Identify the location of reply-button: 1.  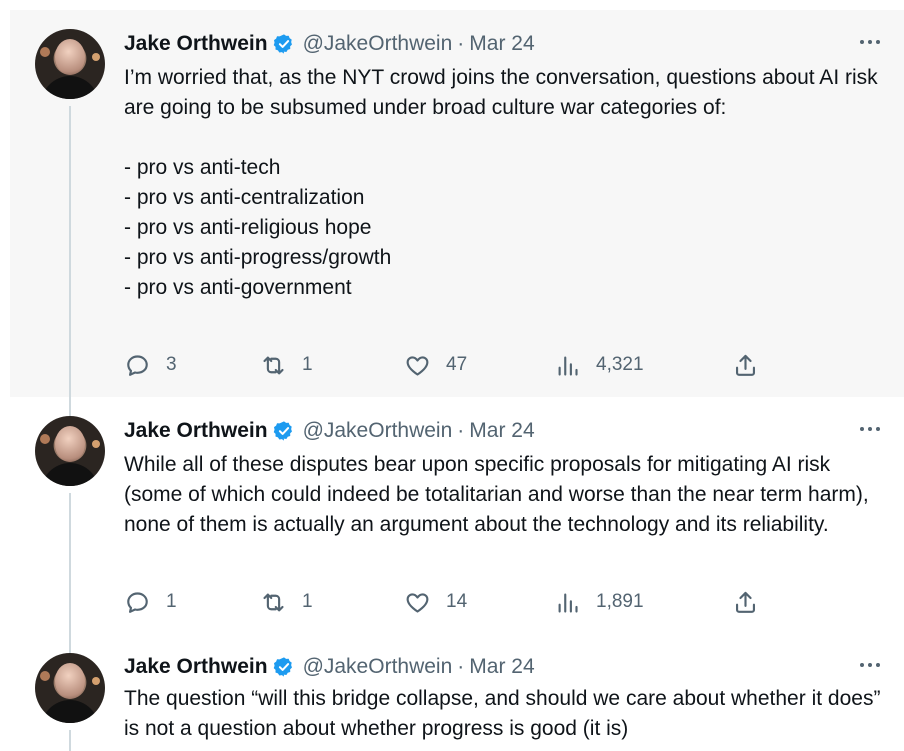
(150, 602).